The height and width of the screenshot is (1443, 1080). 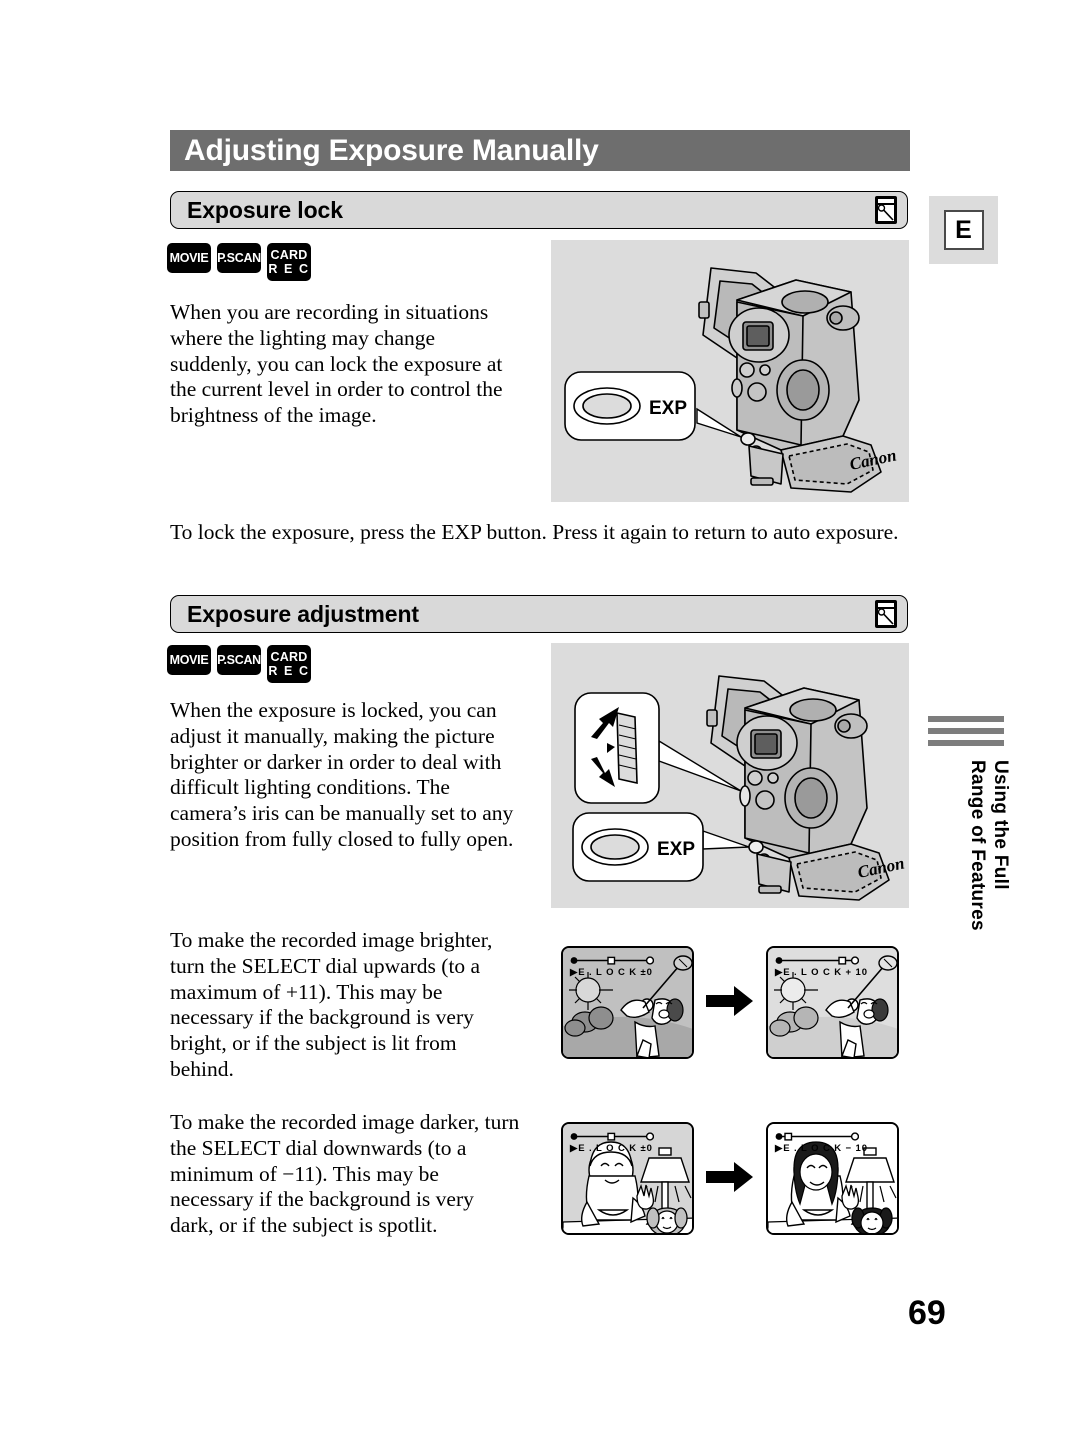 What do you see at coordinates (832, 1178) in the screenshot?
I see `lcd-lamp-after: ▶E . L O C K − 10` at bounding box center [832, 1178].